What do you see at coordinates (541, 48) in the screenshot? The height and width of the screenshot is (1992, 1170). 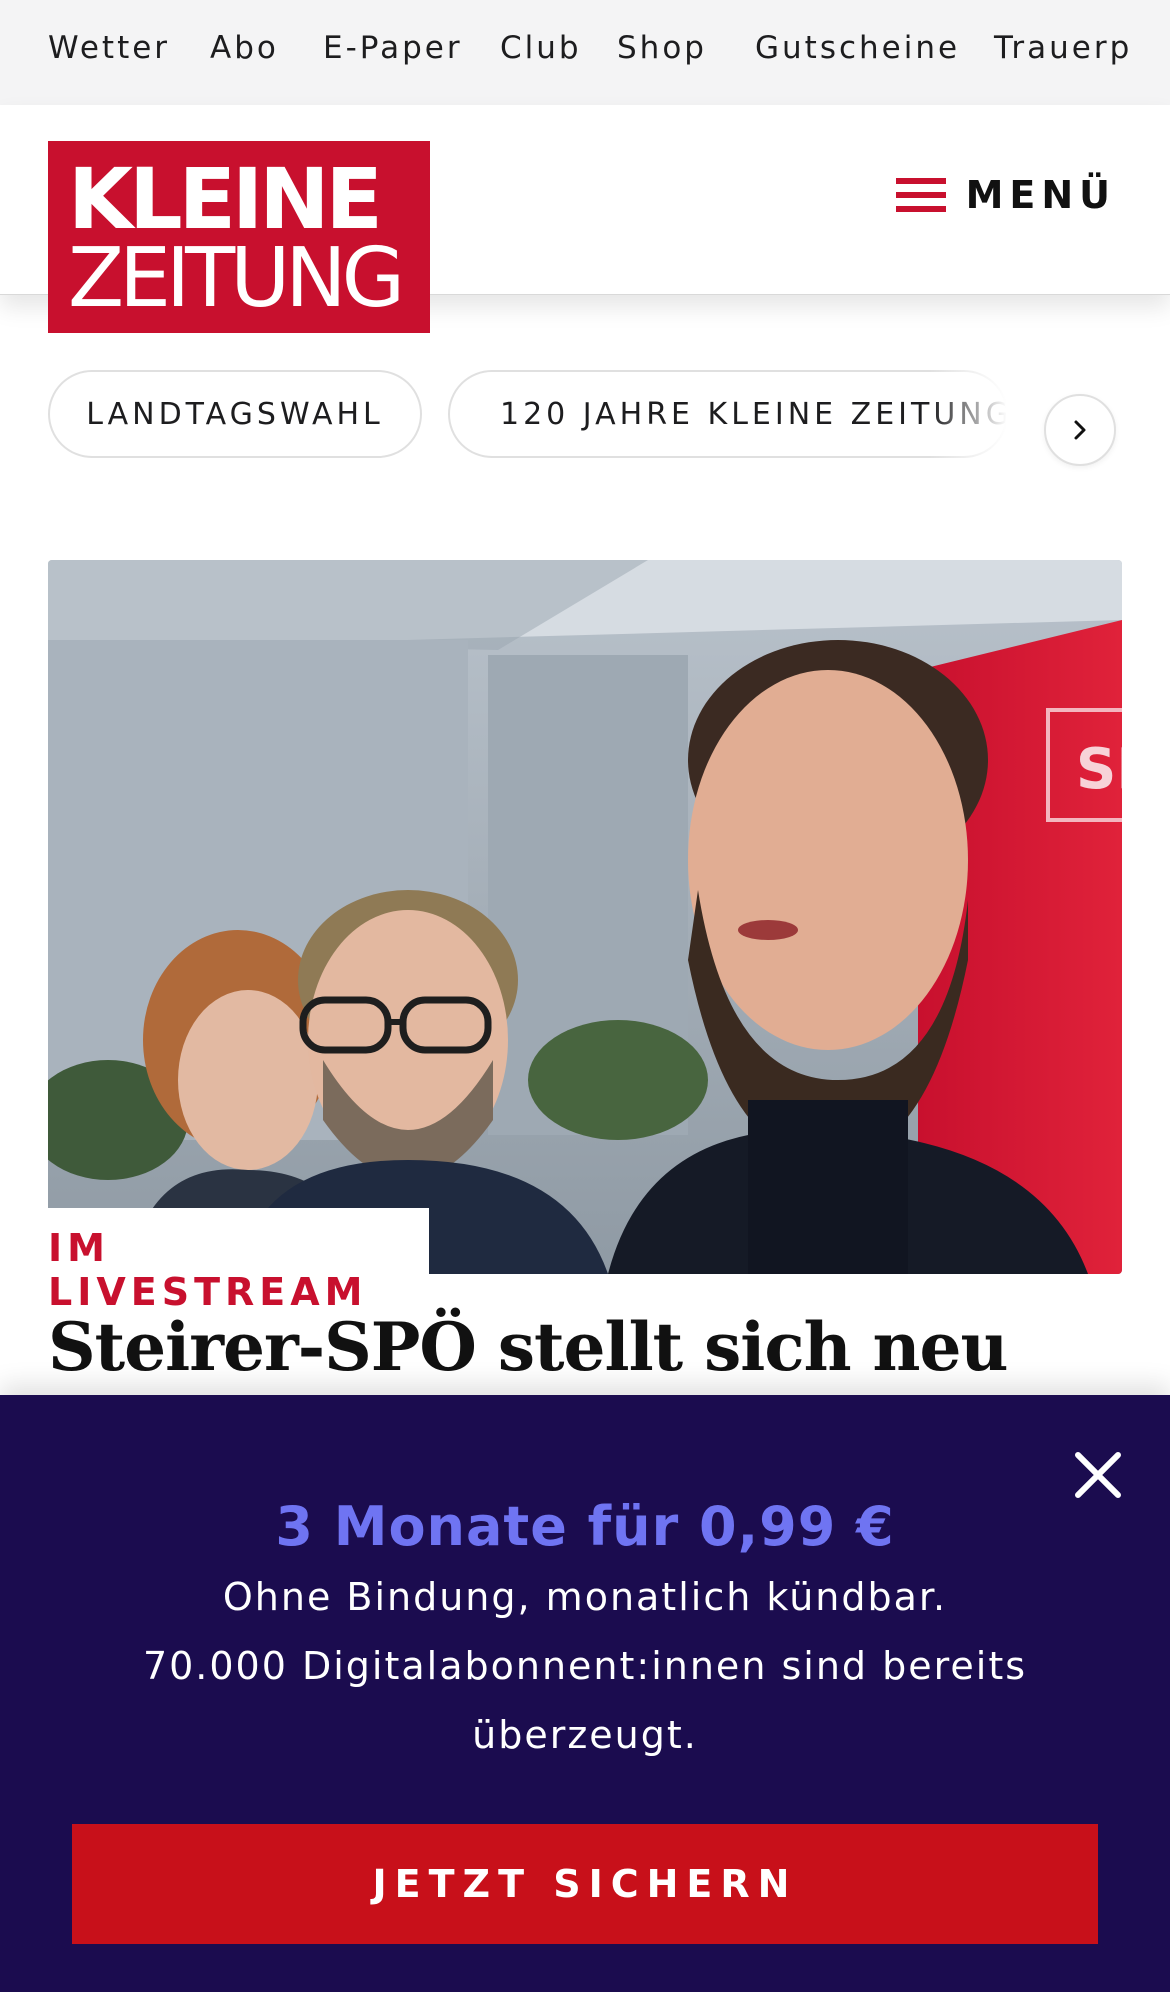 I see `nav-link-club: Club` at bounding box center [541, 48].